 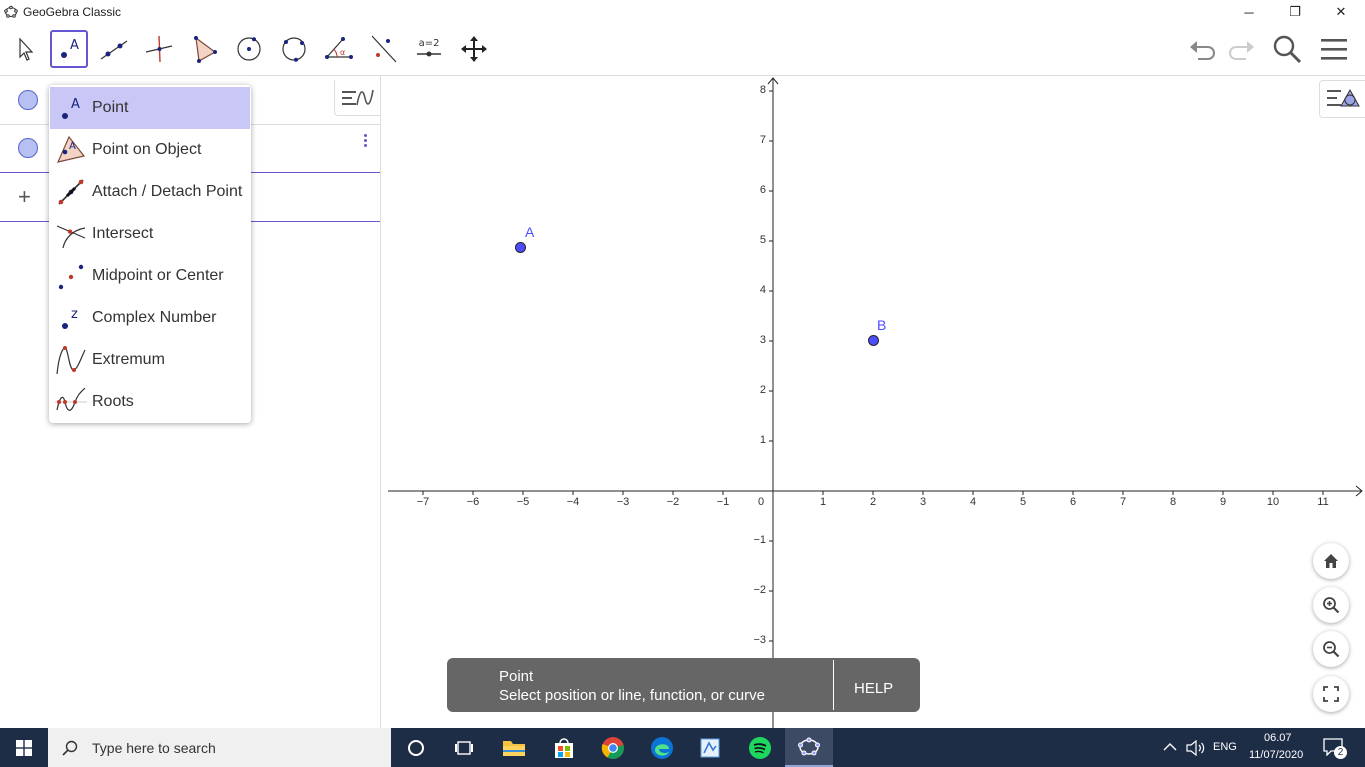 I want to click on point-on-object-icon: A, so click(x=71, y=149).